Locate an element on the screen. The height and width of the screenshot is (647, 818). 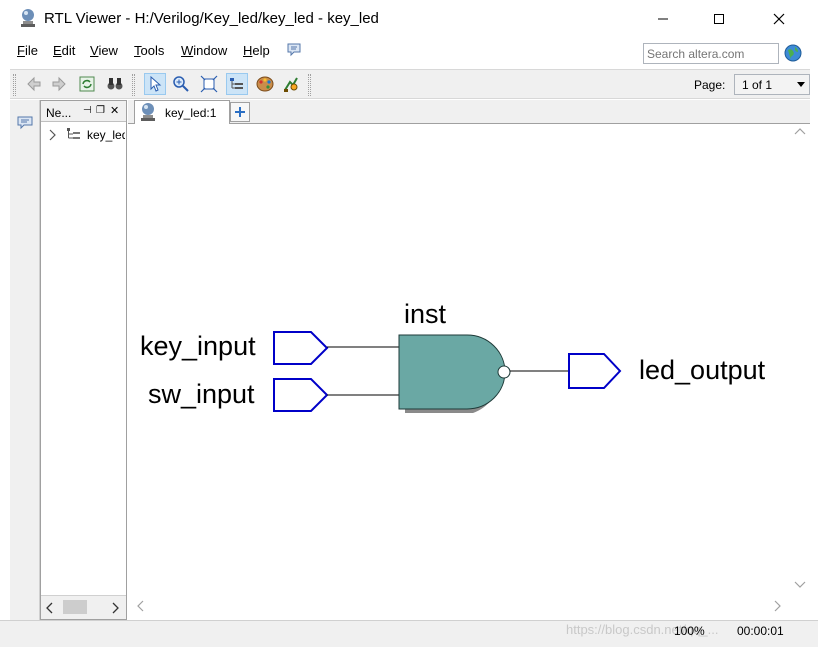
led-output-label: led_output is located at coordinates (702, 370).